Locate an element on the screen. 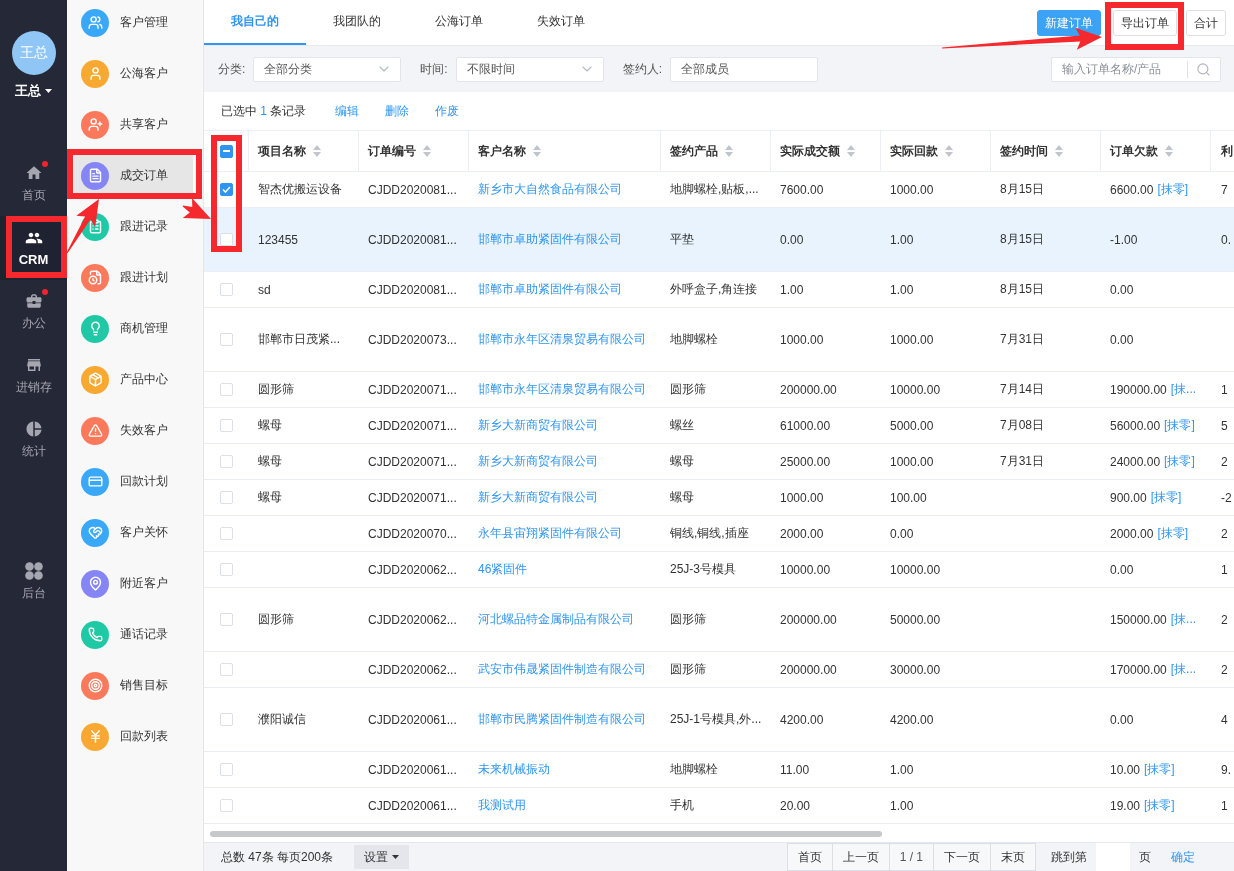  checkmark-icon is located at coordinates (226, 189).